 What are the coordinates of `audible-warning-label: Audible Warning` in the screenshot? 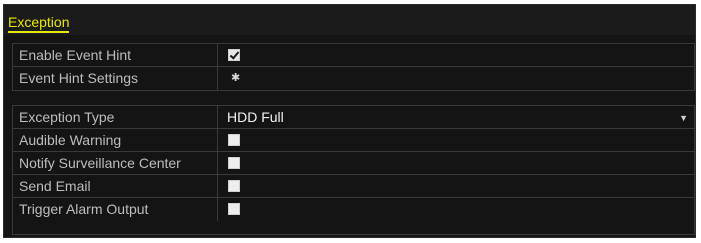 It's located at (115, 140).